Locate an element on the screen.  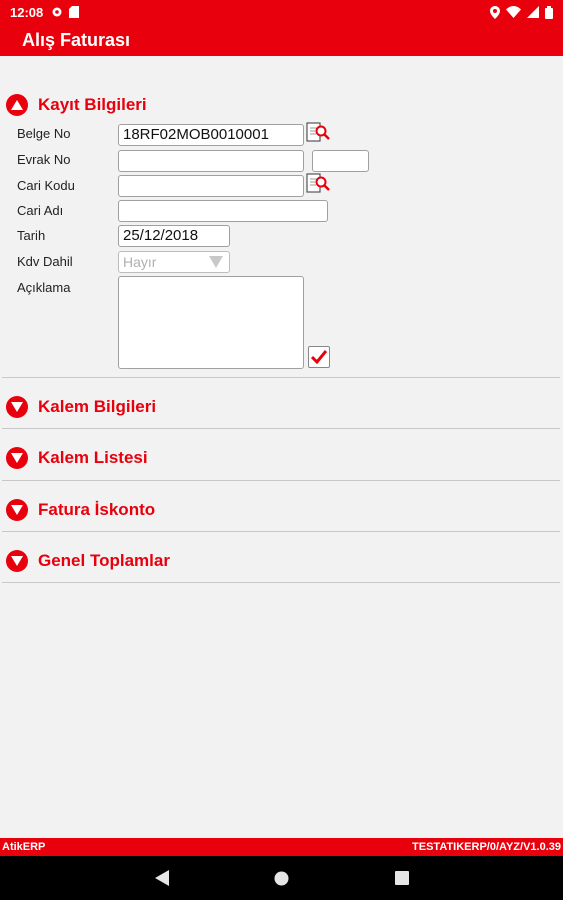
tarih-input: 25/12/2018 is located at coordinates (174, 236).